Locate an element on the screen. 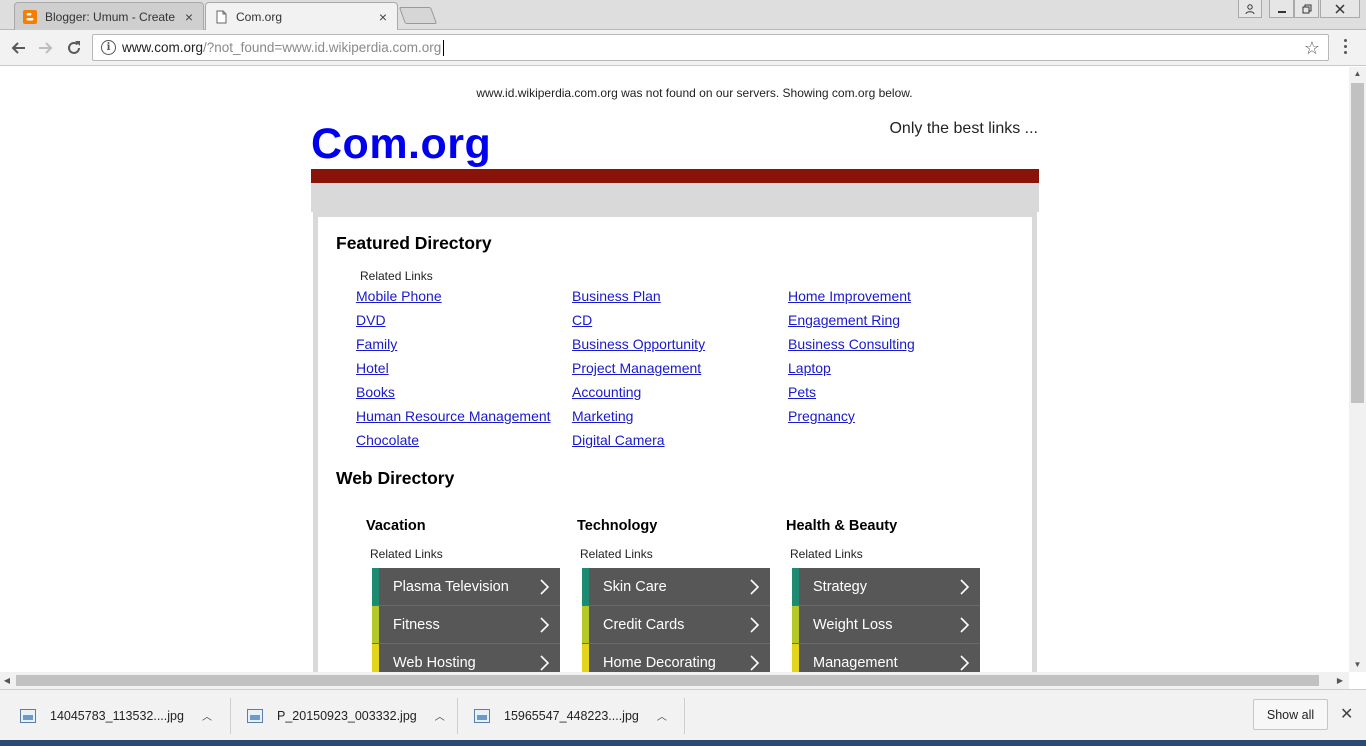 The height and width of the screenshot is (746, 1366). menu-item: Strategy is located at coordinates (886, 587).